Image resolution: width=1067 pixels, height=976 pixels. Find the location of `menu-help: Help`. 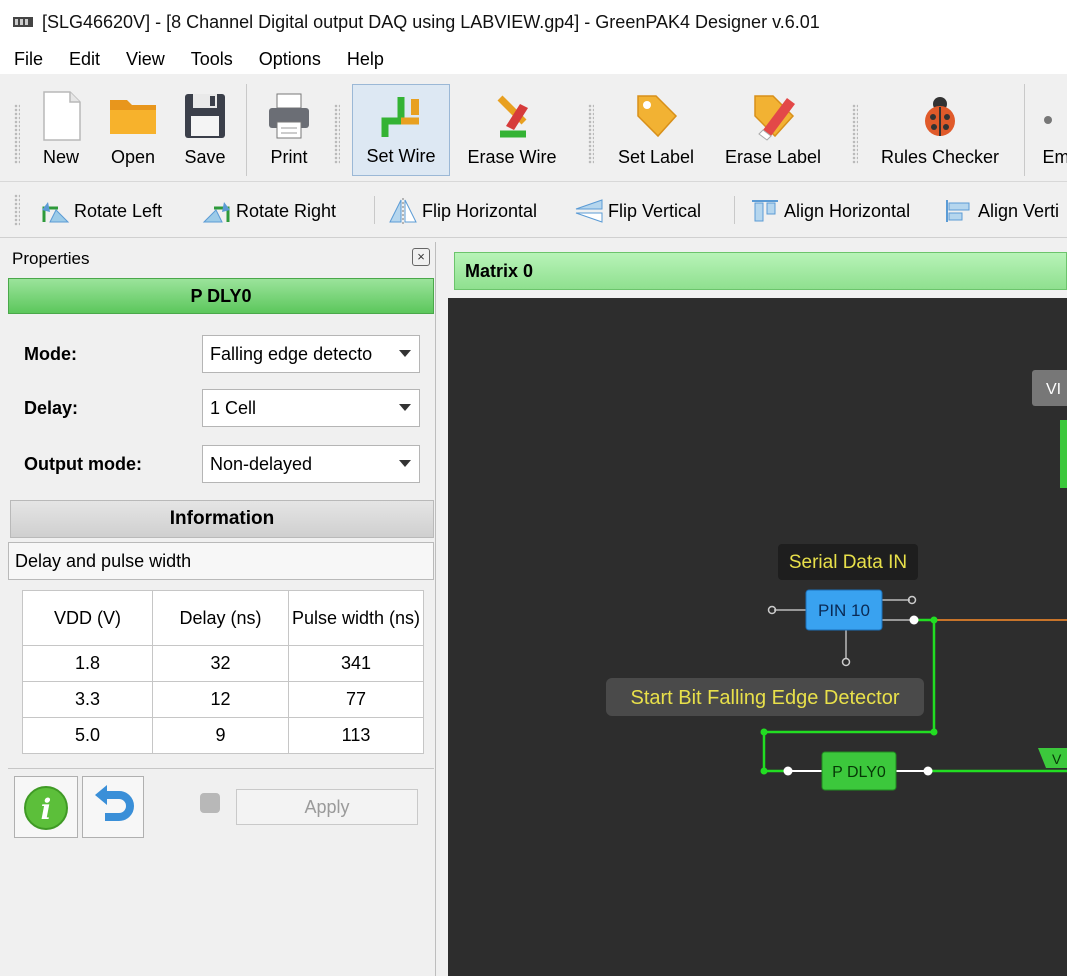

menu-help: Help is located at coordinates (365, 59).